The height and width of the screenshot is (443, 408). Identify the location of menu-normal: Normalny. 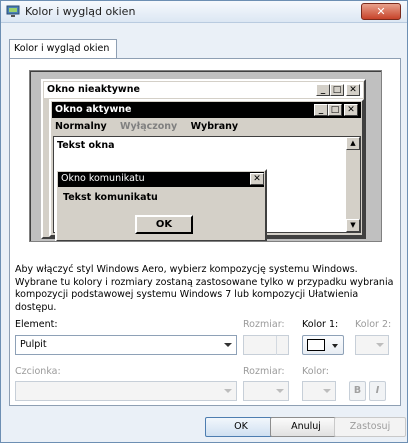
(81, 126).